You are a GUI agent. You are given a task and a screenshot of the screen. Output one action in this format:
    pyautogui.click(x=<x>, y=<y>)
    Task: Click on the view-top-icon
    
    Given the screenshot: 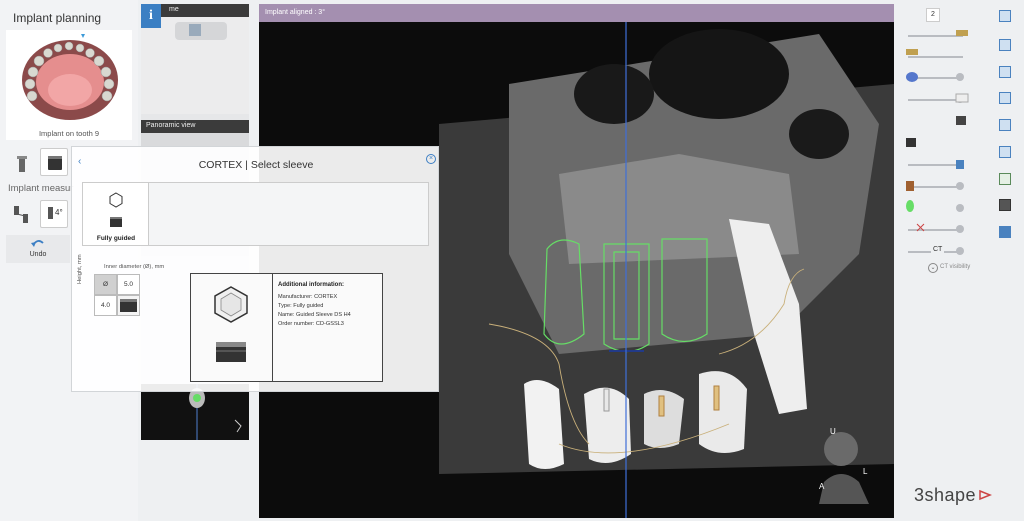 What is the action you would take?
    pyautogui.click(x=1005, y=125)
    